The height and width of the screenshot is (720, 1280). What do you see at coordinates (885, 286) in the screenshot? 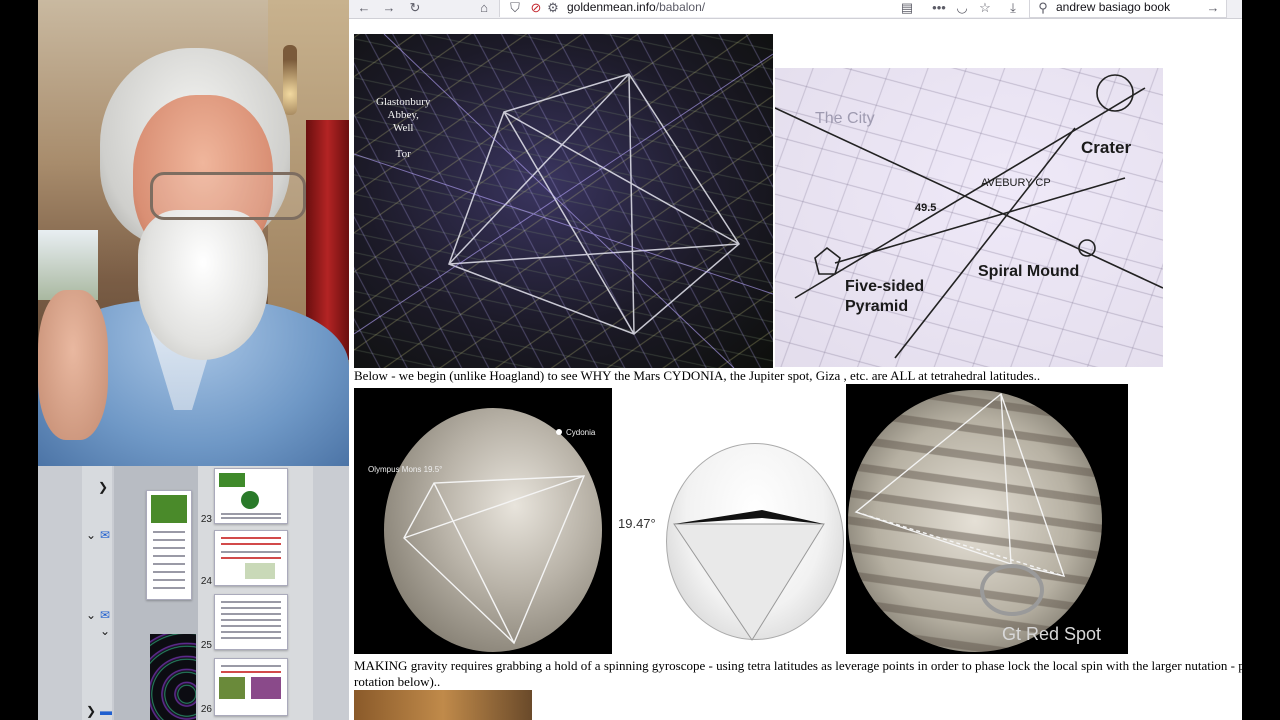
I see `map-label-pyramid-line1: Five-sided` at bounding box center [885, 286].